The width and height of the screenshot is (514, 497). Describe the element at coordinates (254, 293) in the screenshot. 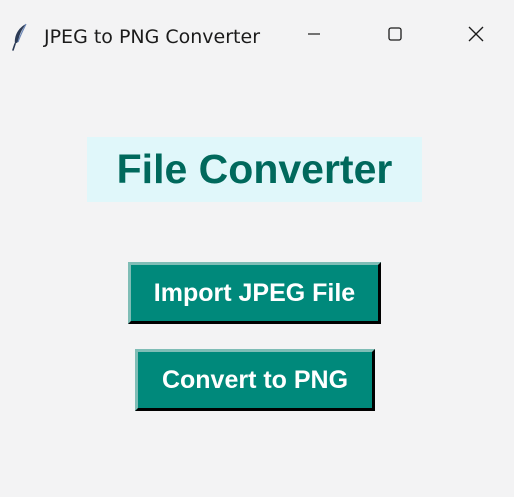

I see `import-jpeg-button: Import JPEG File` at that location.